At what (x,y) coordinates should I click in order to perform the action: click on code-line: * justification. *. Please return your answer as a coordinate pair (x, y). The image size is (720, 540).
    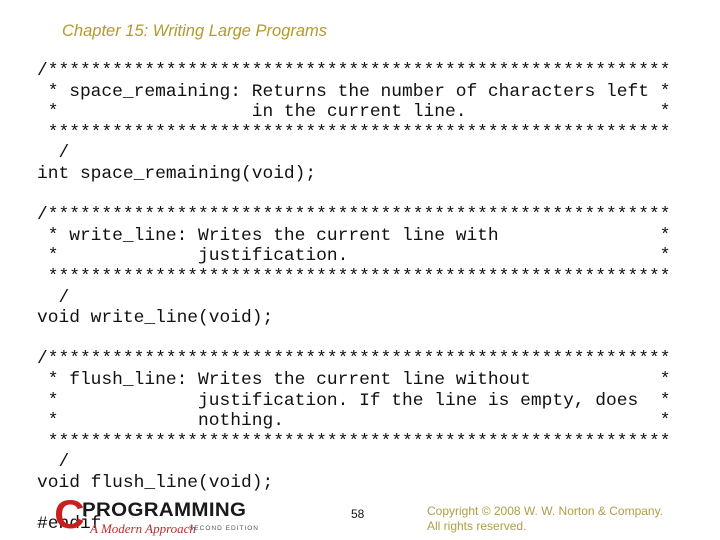
    Looking at the image, I should click on (354, 256).